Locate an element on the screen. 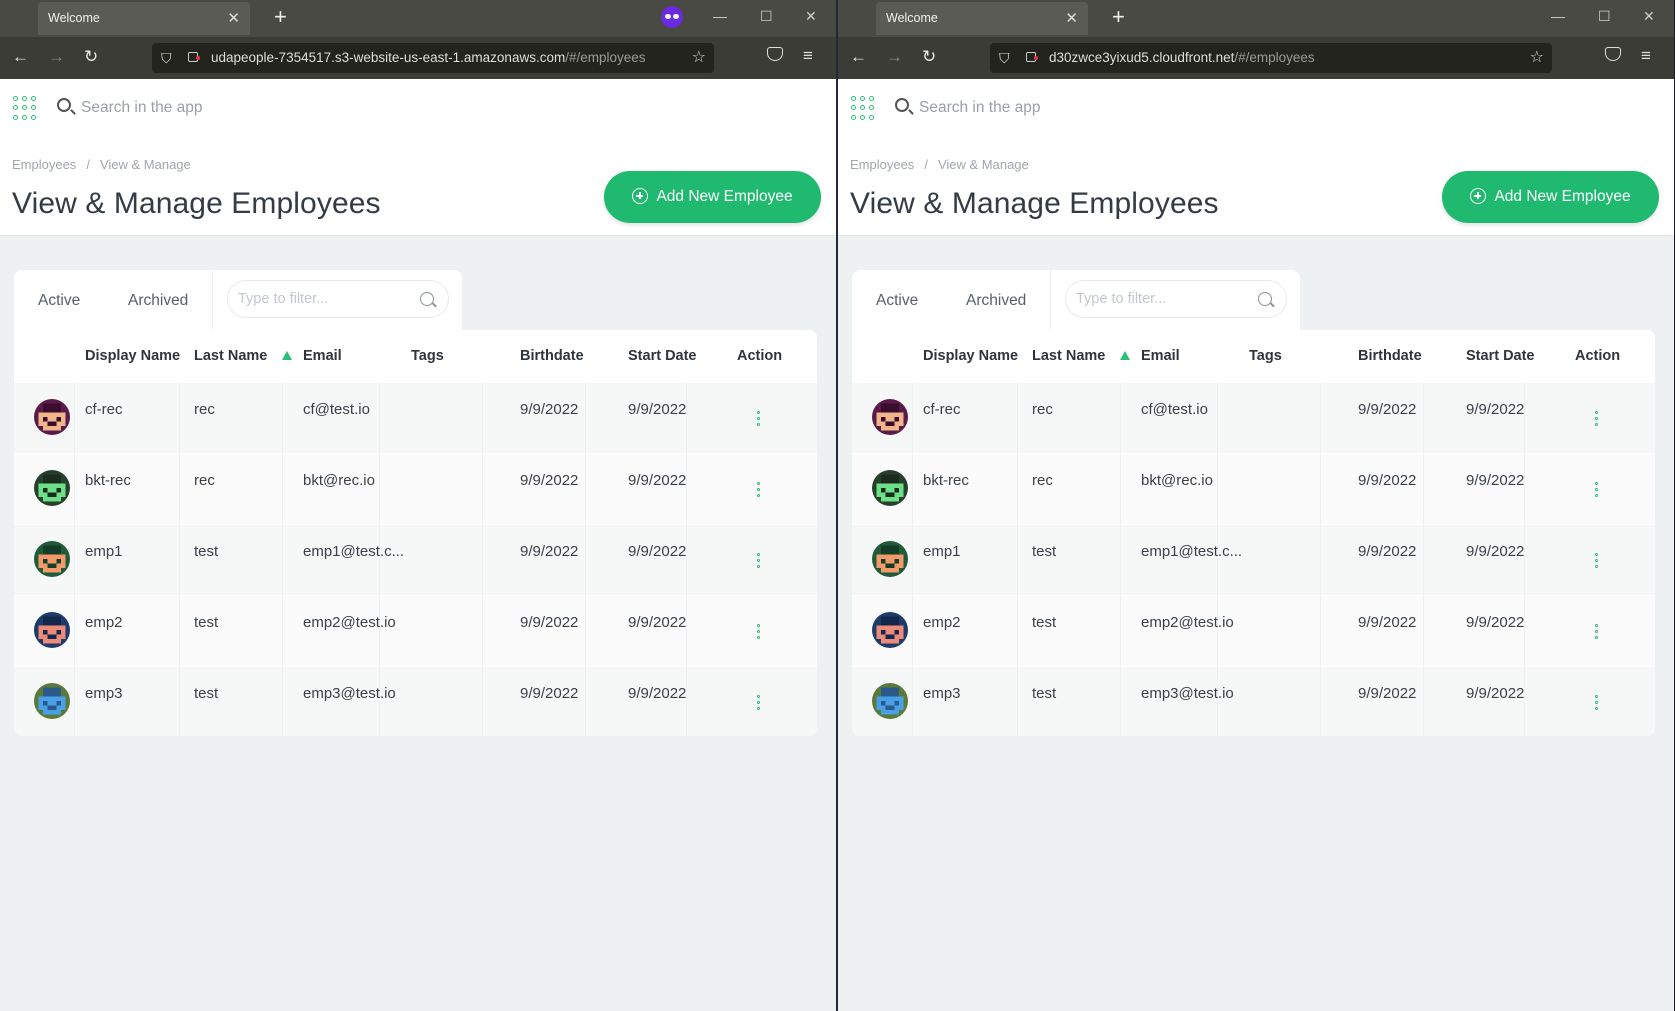  avatar is located at coordinates (890, 630).